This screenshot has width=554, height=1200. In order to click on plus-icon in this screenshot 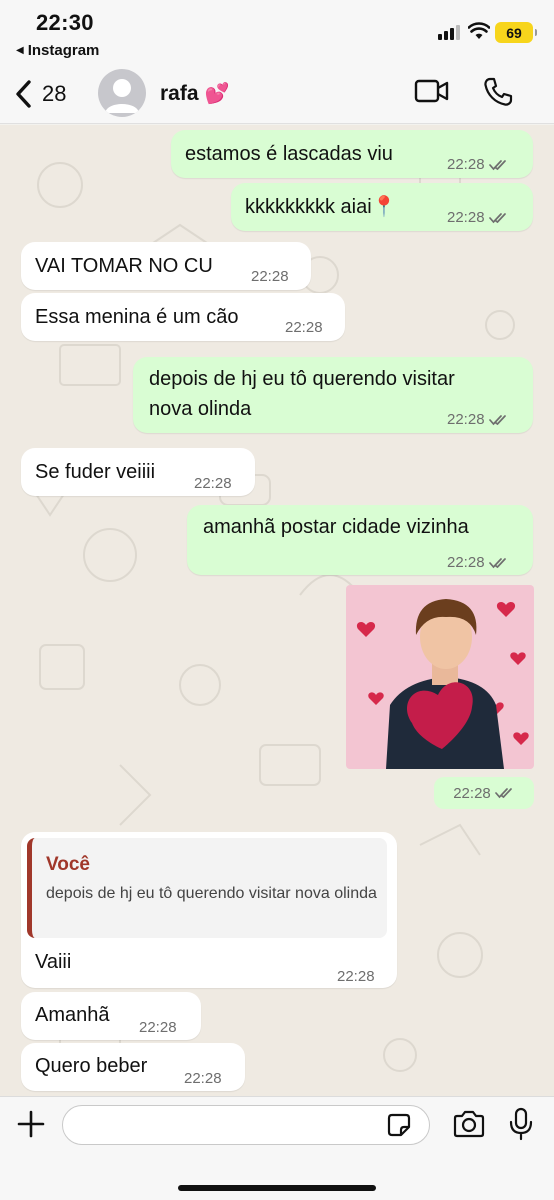, I will do `click(31, 1124)`.